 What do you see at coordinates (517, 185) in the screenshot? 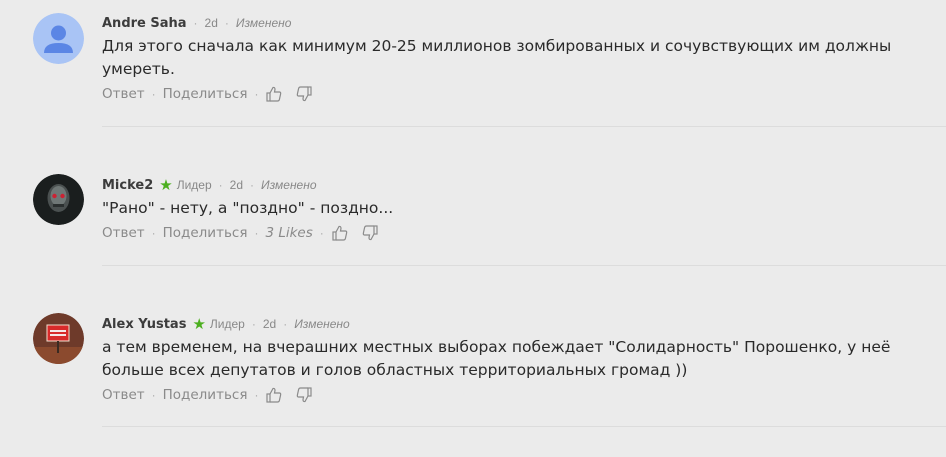
I see `comment-header: Micke2 ★ Лидер · 2d · Изменено` at bounding box center [517, 185].